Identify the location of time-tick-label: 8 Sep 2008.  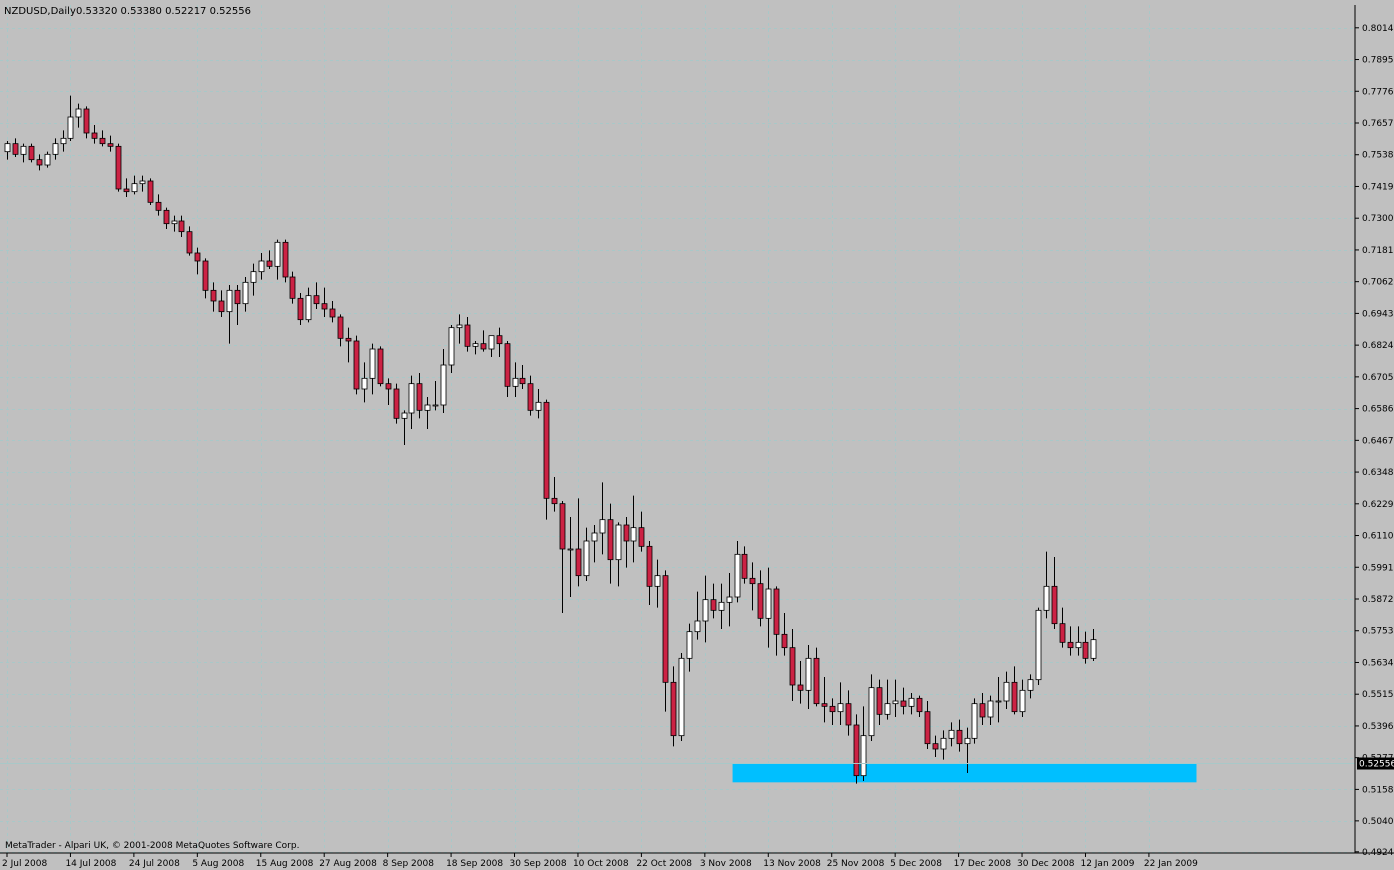
(409, 864).